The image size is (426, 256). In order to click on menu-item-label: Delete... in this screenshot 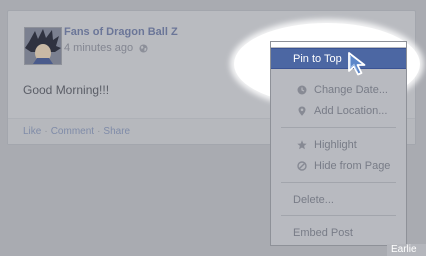, I will do `click(313, 199)`.